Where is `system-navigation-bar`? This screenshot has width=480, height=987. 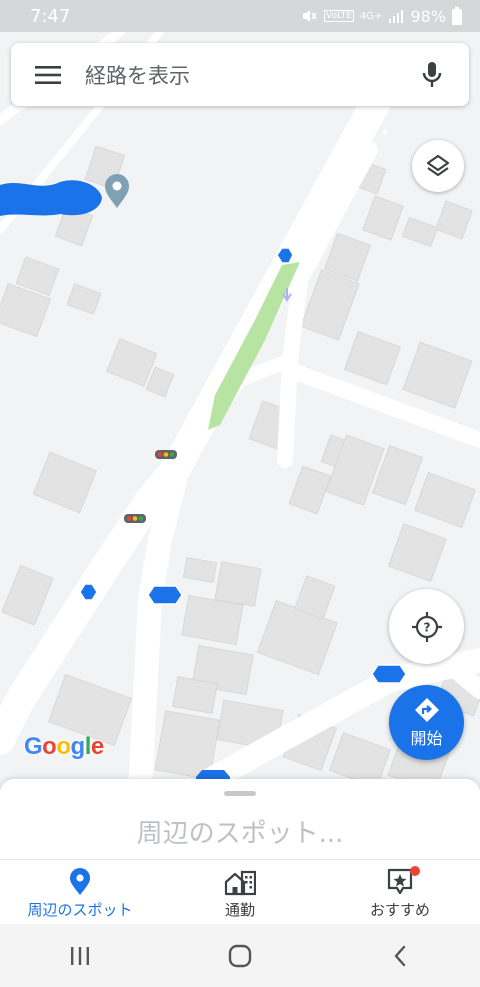
system-navigation-bar is located at coordinates (240, 955).